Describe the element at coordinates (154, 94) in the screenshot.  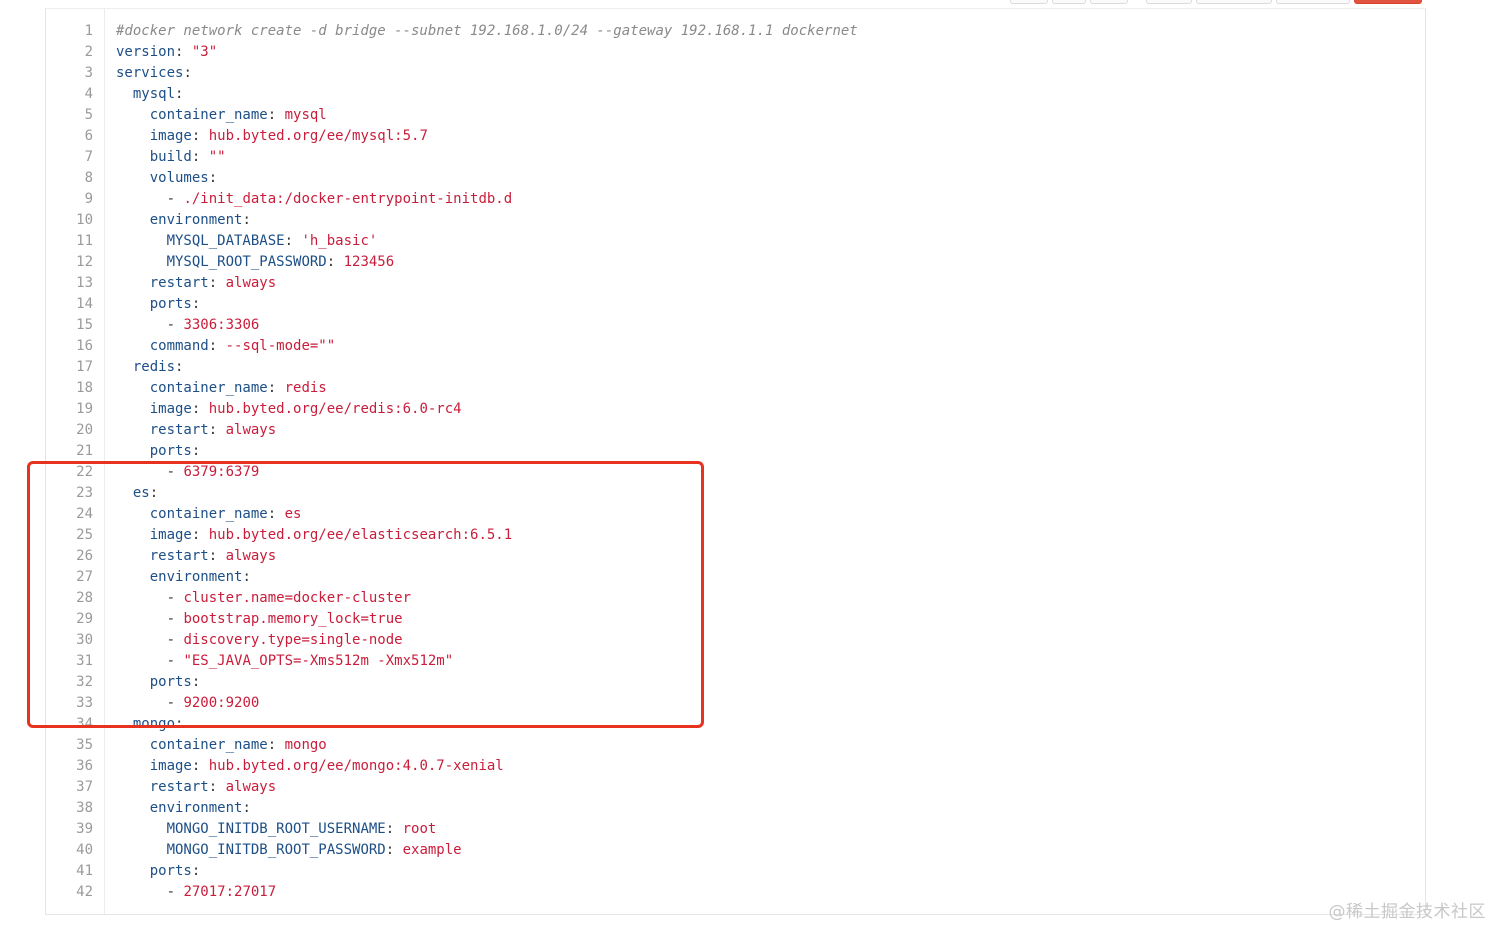
I see `yaml-key: mysql` at that location.